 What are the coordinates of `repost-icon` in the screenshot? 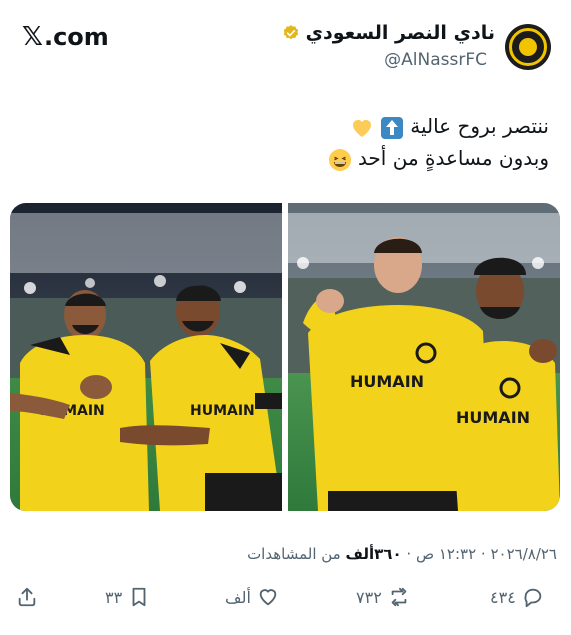 It's located at (399, 597).